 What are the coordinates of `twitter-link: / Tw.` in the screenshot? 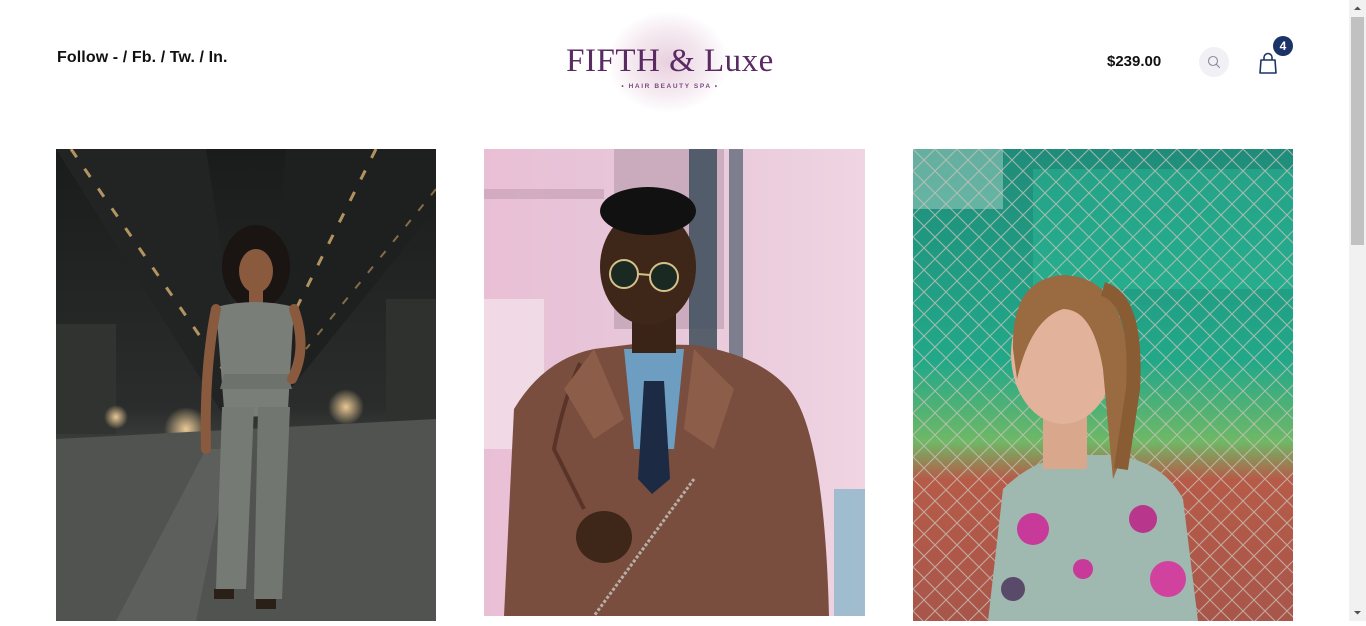 It's located at (178, 57).